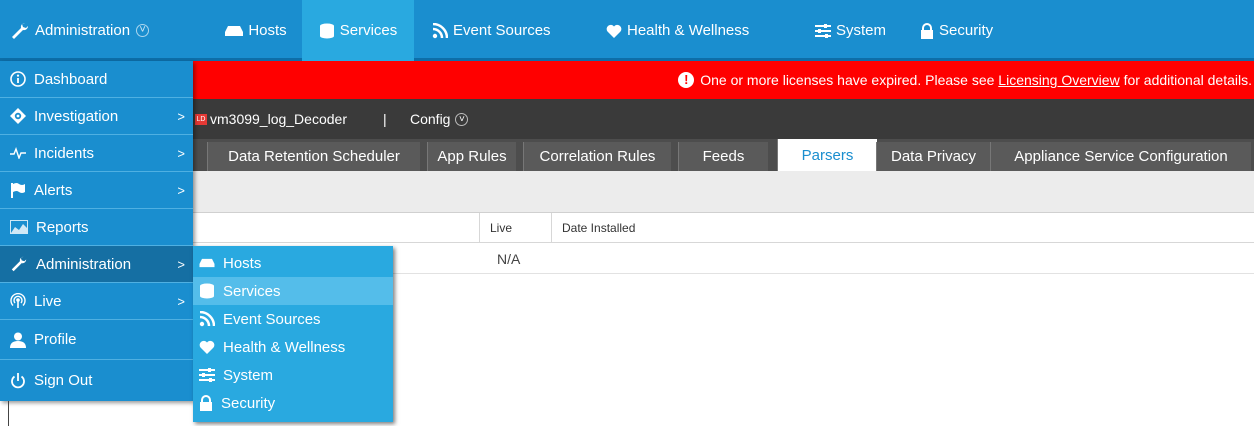  Describe the element at coordinates (861, 30) in the screenshot. I see `nav-system-label: System` at that location.